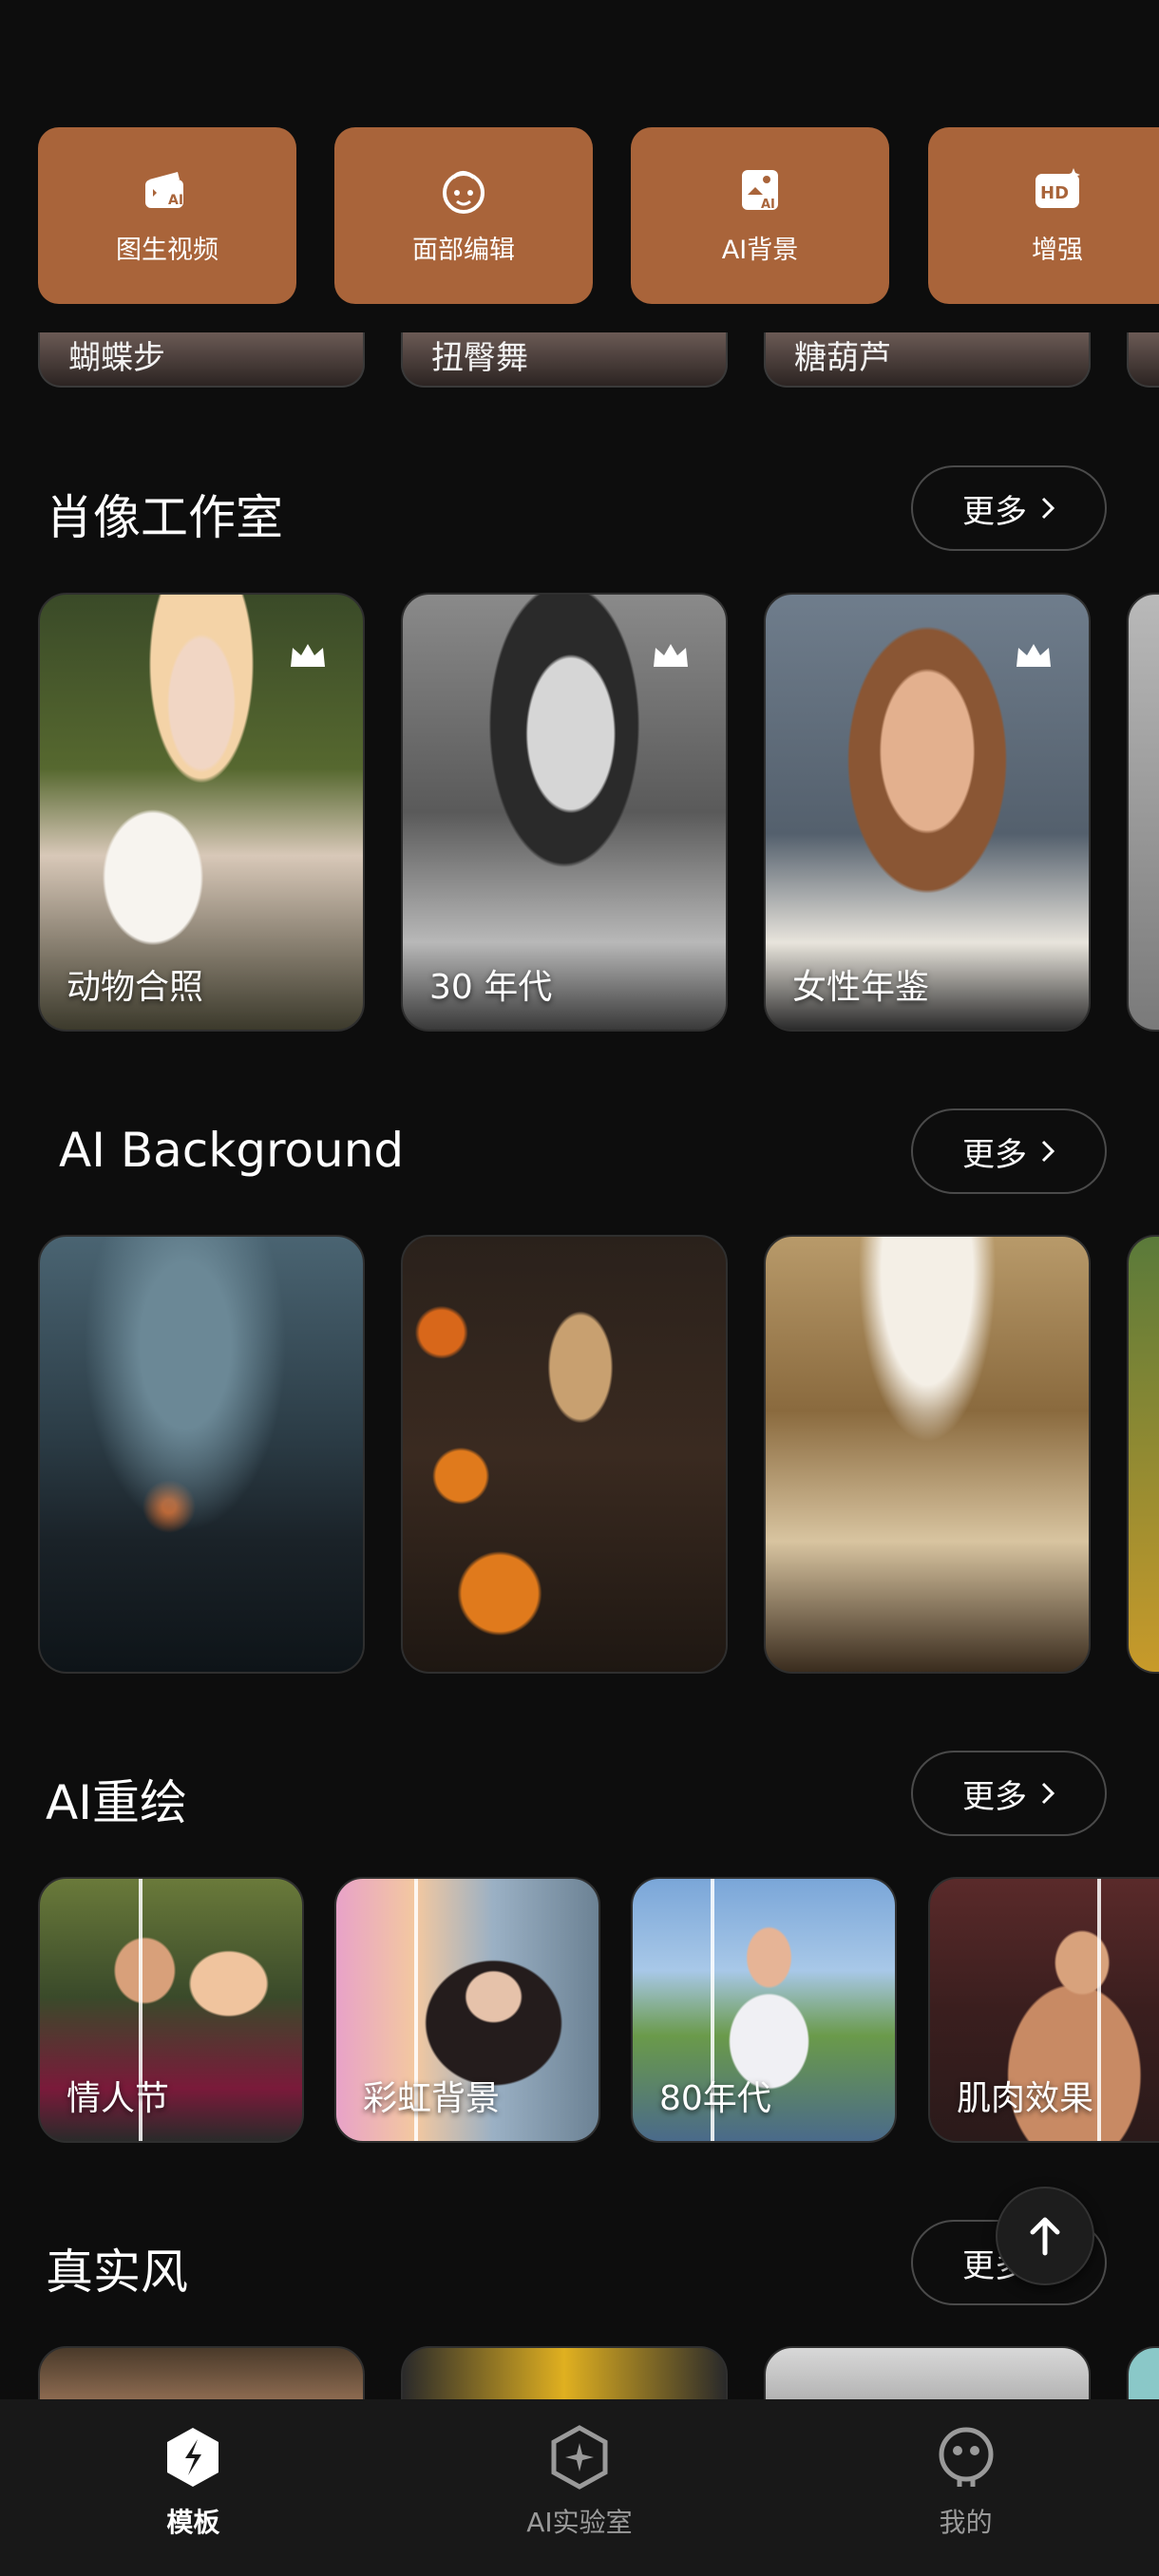  I want to click on more-button-ai-repaint: 更多, so click(1009, 1793).